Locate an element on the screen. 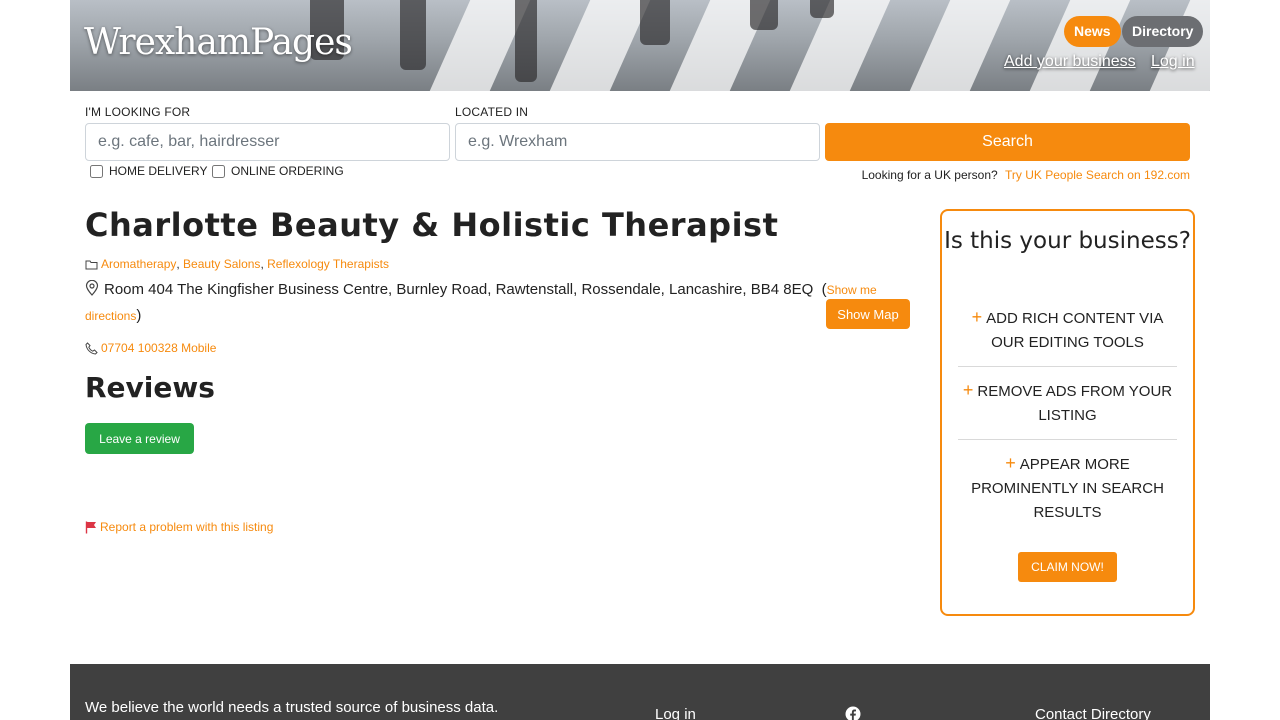  news-button: News is located at coordinates (1092, 31).